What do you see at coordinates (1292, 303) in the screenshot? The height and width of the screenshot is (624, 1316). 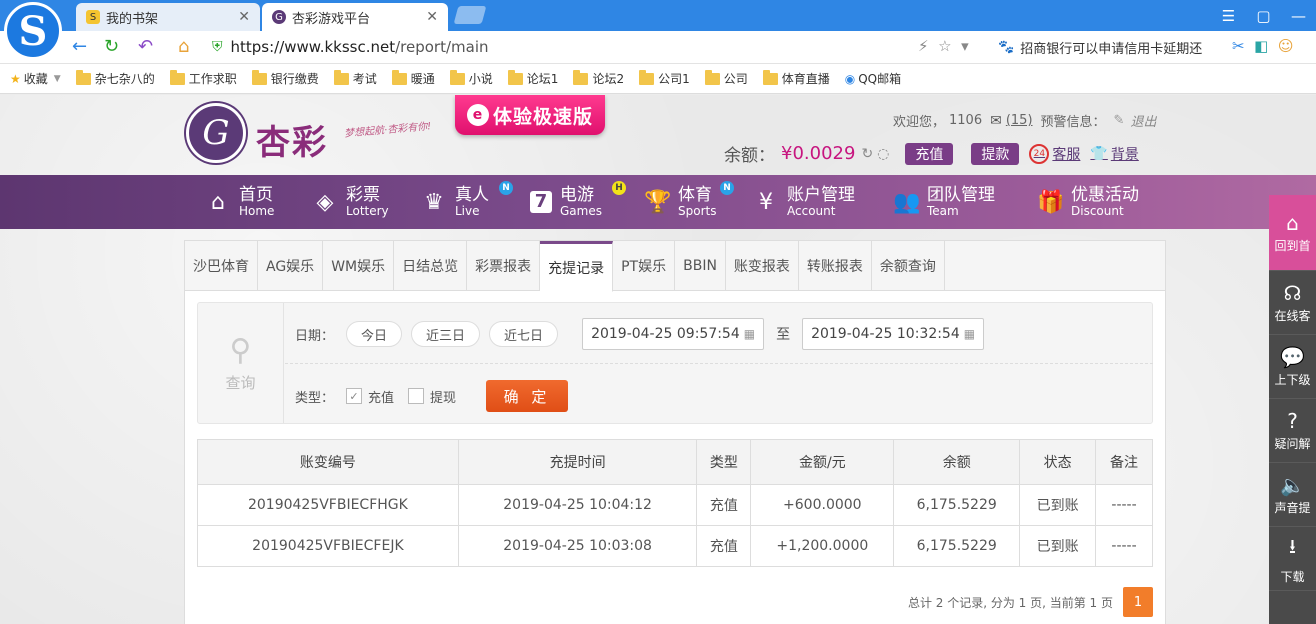 I see `sidebar-online-service: ☊ 在线客` at bounding box center [1292, 303].